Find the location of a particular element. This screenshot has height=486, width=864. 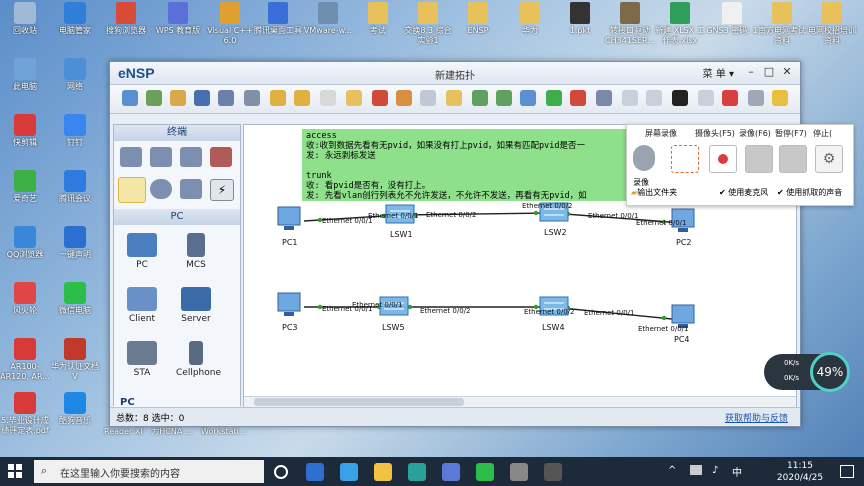

desktop-icon-kugou: 酷狗音乐 is located at coordinates (75, 409).